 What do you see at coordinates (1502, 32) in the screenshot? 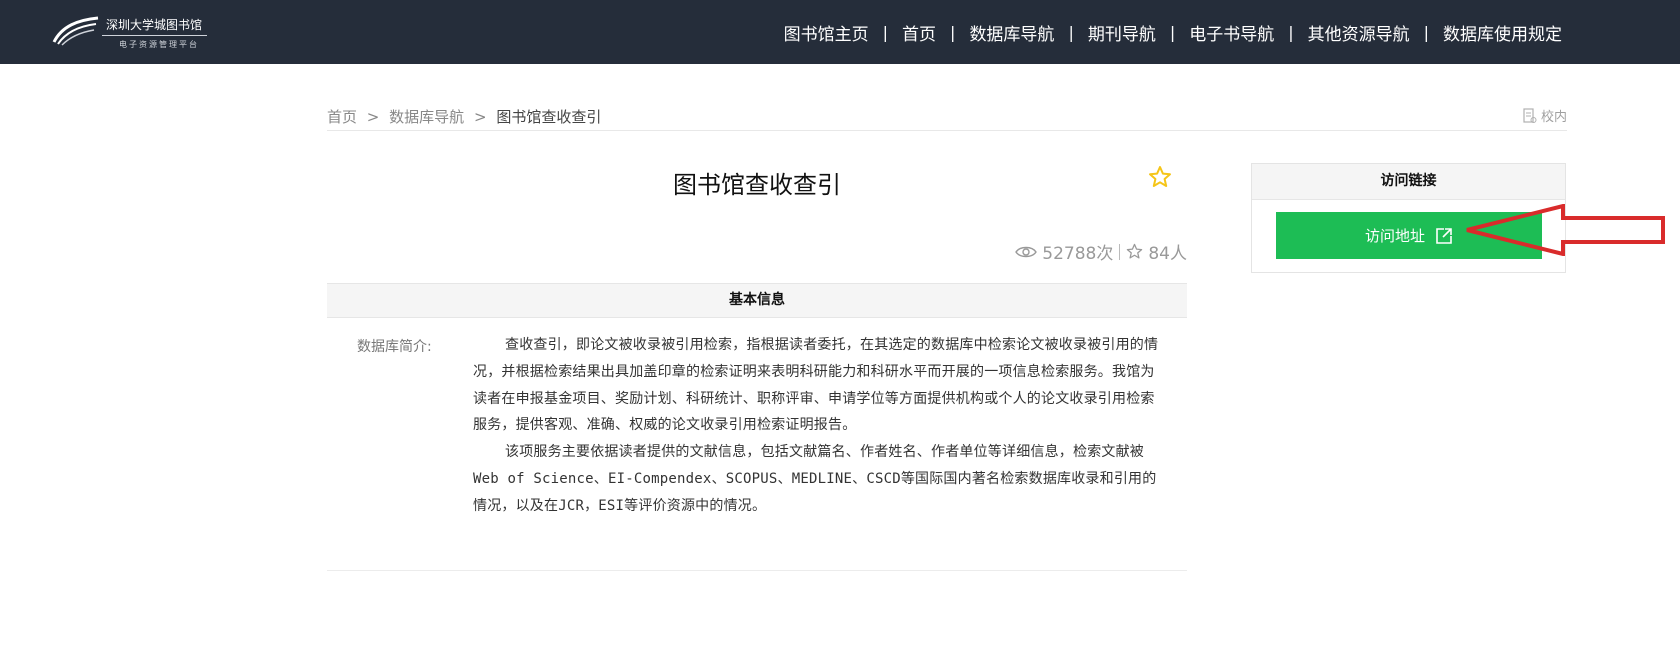
I see `nav-database-rules: 数据库使用规定` at bounding box center [1502, 32].